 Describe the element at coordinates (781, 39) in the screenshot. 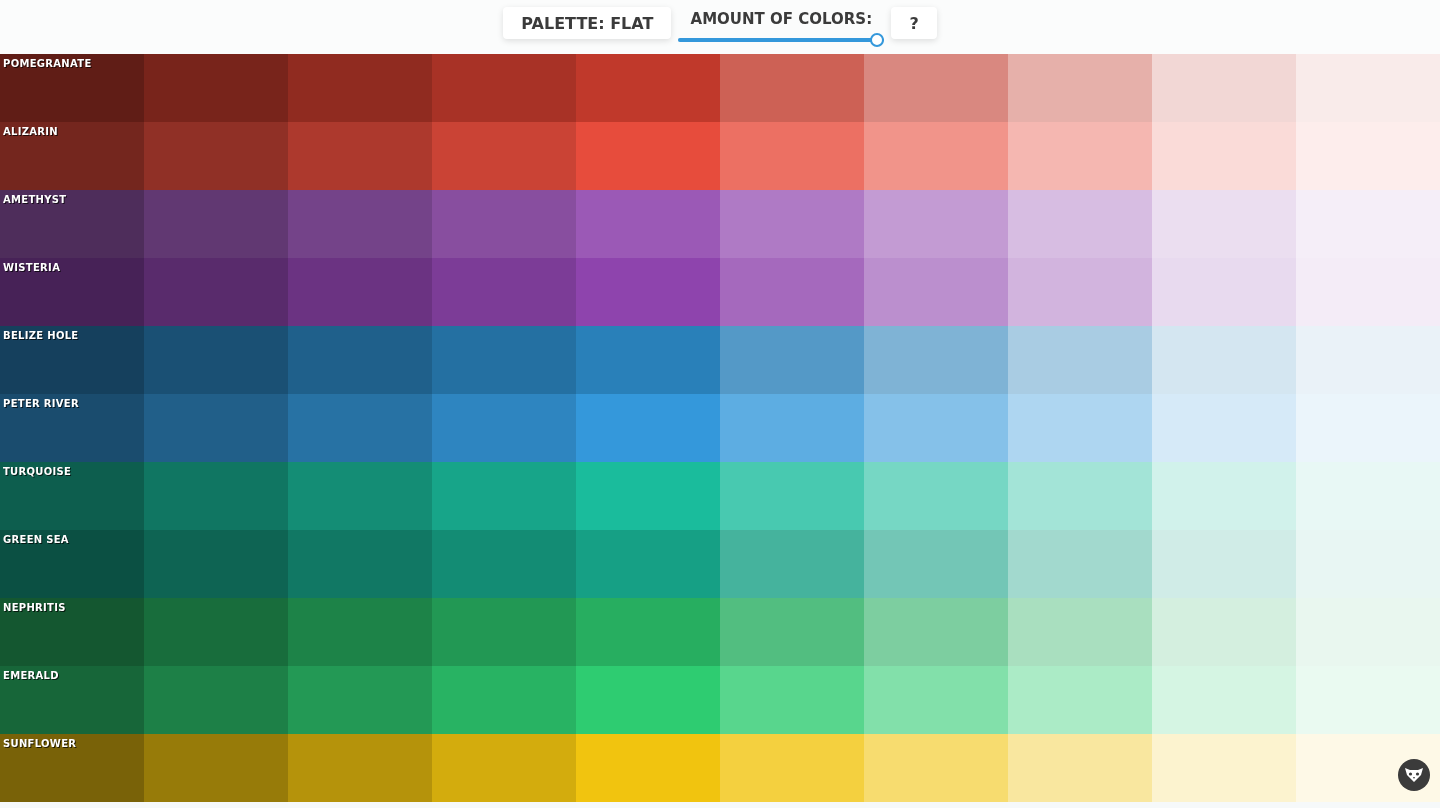

I see `amount-slider` at that location.